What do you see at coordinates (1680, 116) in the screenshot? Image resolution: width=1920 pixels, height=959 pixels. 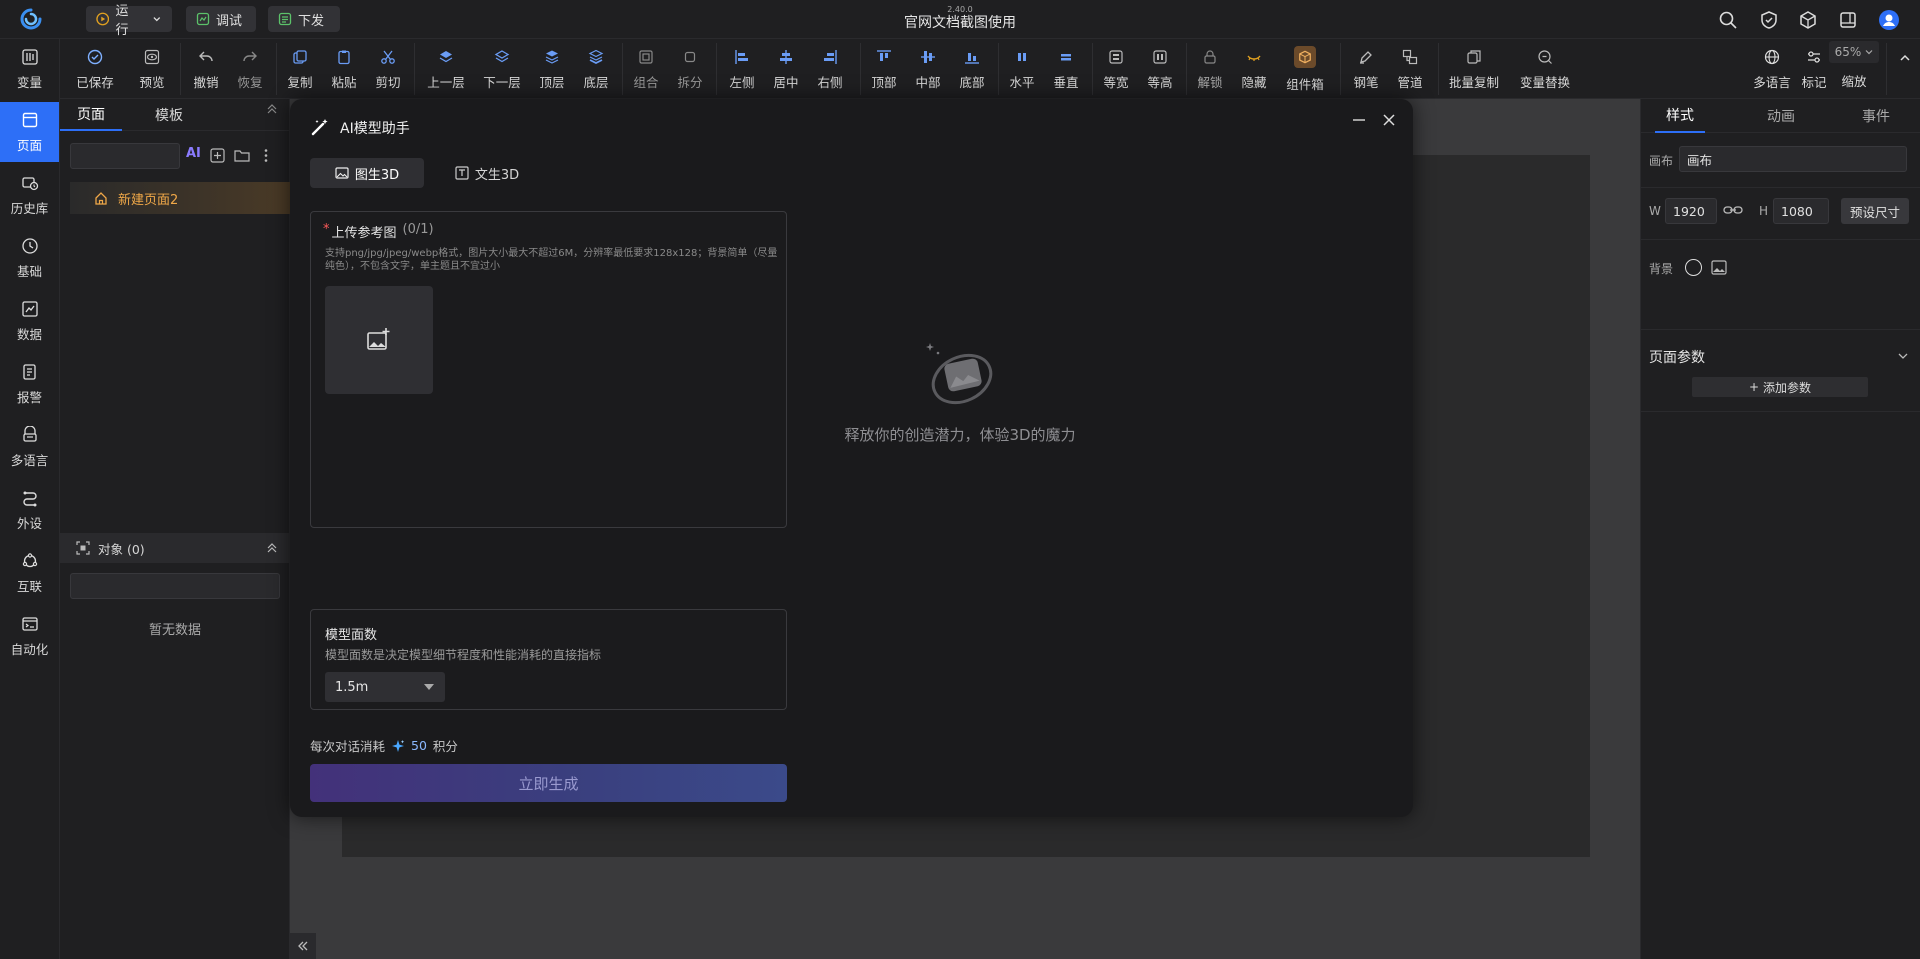 I see `tab-style: 样式` at bounding box center [1680, 116].